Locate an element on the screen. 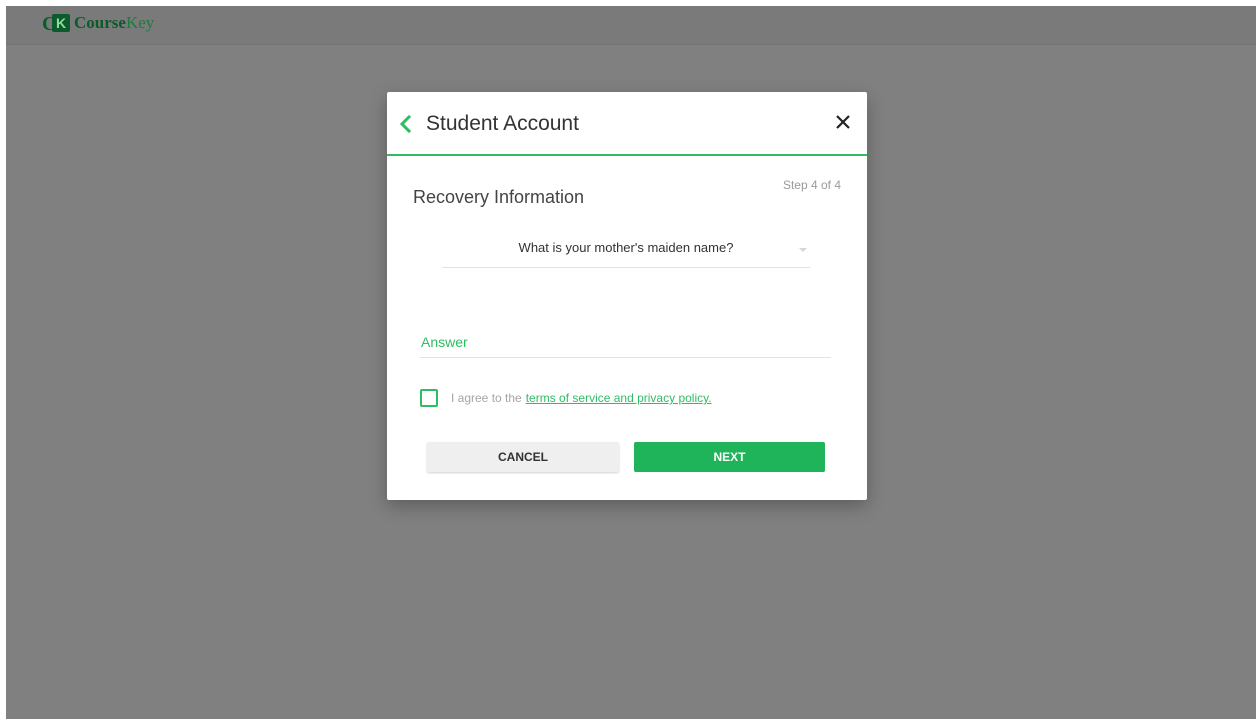  logo-wordmark-course: Course is located at coordinates (100, 22).